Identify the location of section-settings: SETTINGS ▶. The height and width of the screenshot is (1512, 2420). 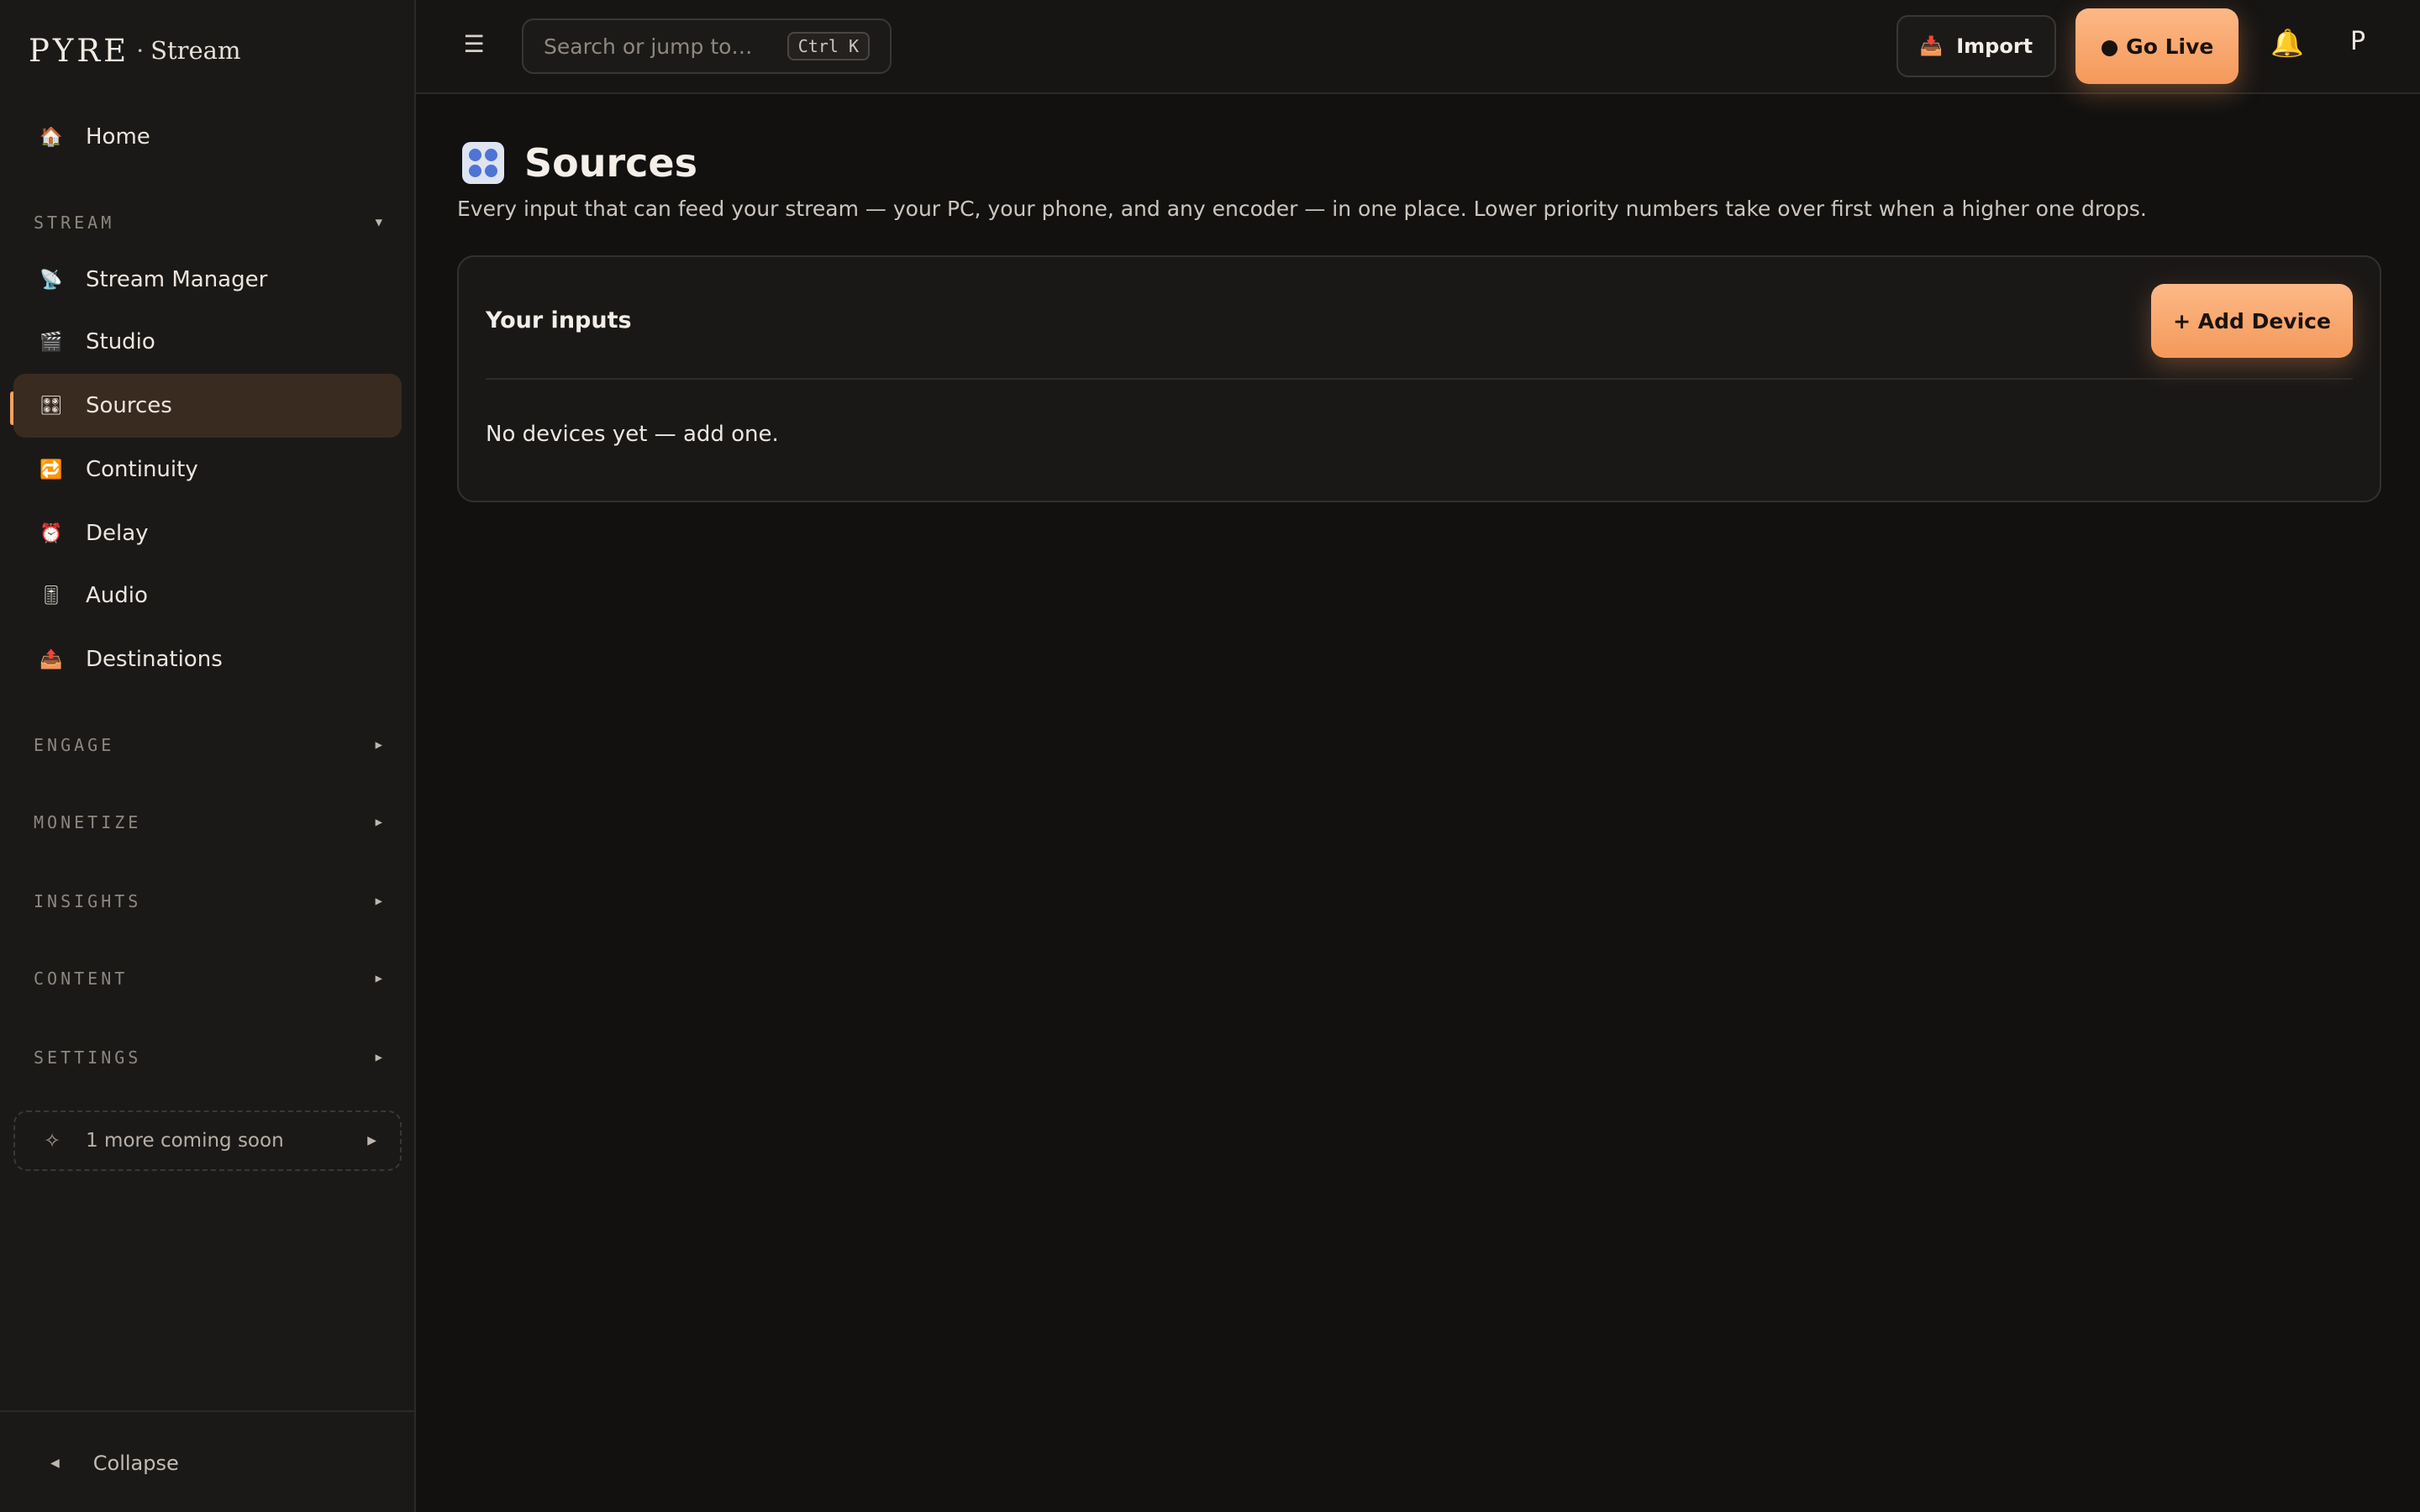
(208, 1057).